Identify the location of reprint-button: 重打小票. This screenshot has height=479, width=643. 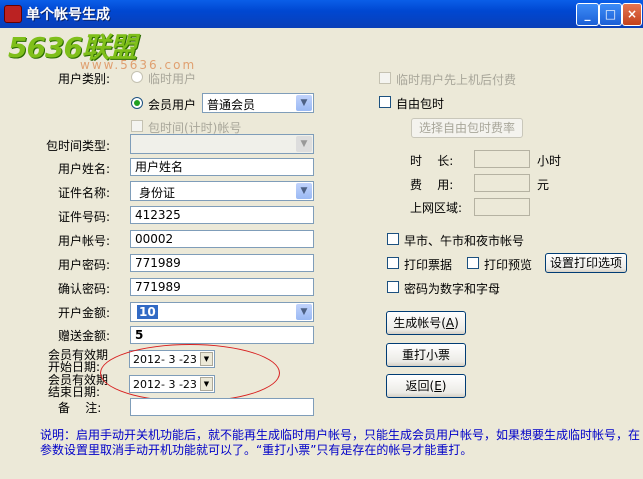
(426, 355).